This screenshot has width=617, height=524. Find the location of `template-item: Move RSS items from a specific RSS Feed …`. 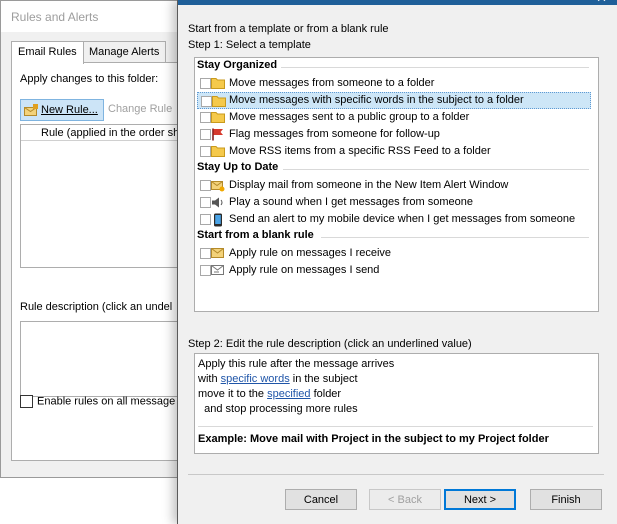

template-item: Move RSS items from a specific RSS Feed … is located at coordinates (394, 151).